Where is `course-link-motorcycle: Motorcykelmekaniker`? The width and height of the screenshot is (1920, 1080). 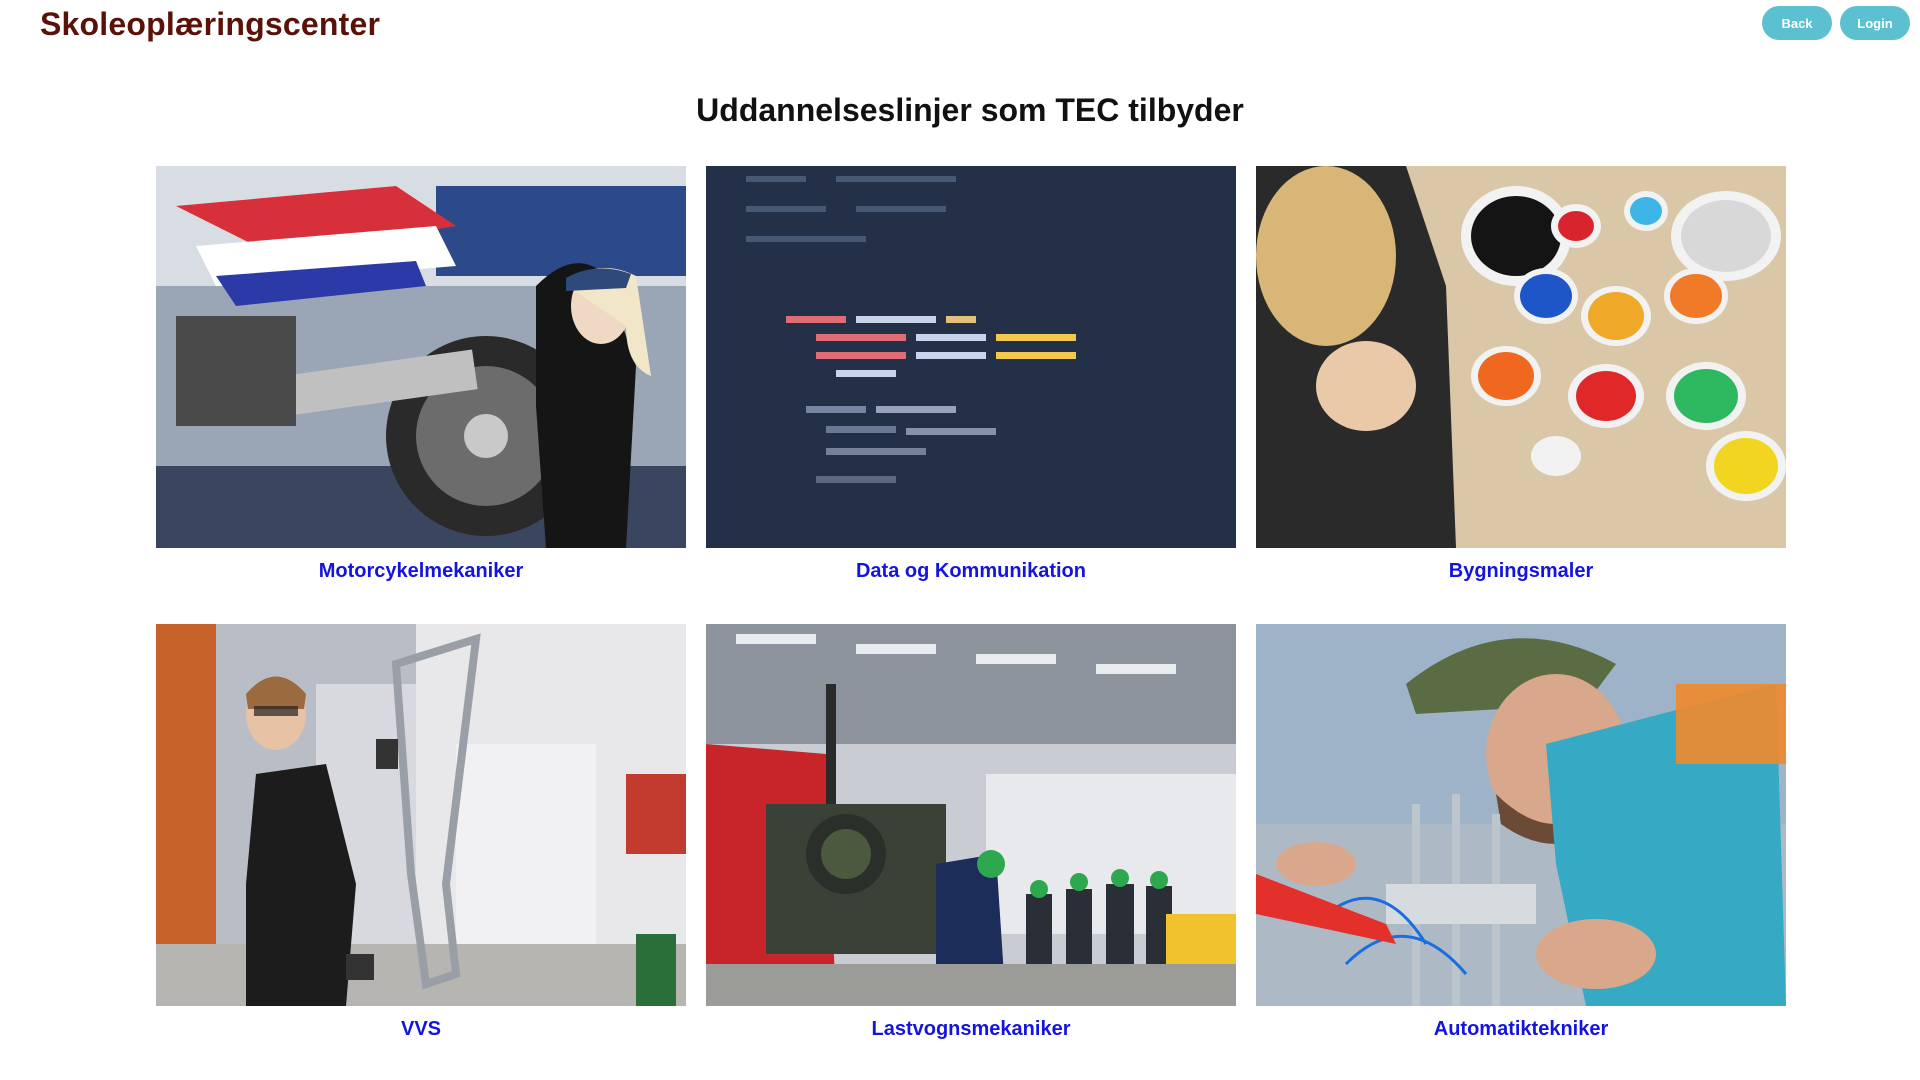 course-link-motorcycle: Motorcykelmekaniker is located at coordinates (421, 571).